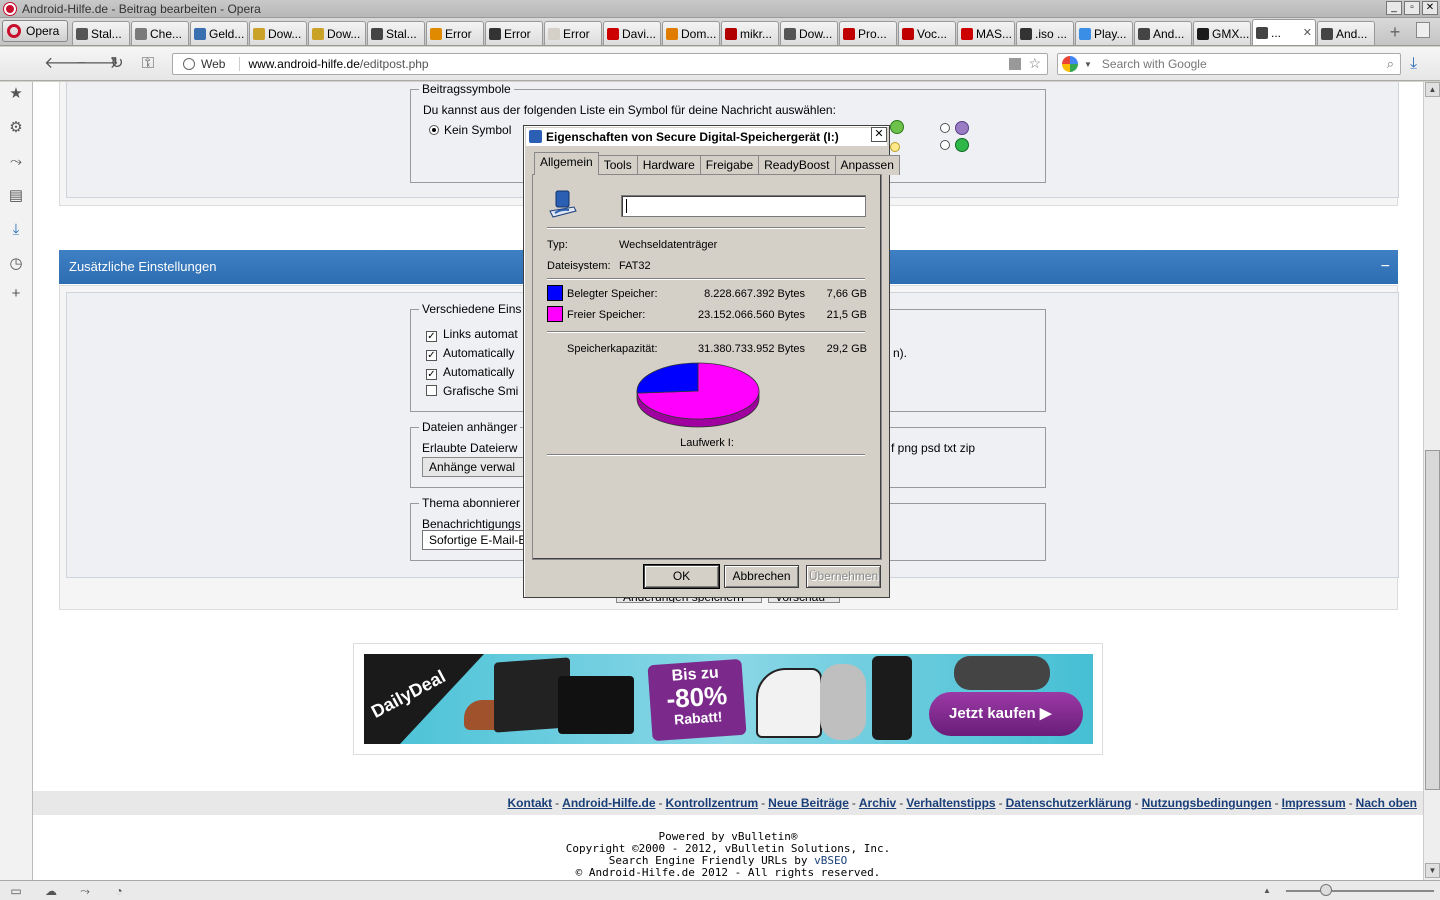 The image size is (1440, 900). I want to click on downloads-icon: ⤓, so click(1418, 63).